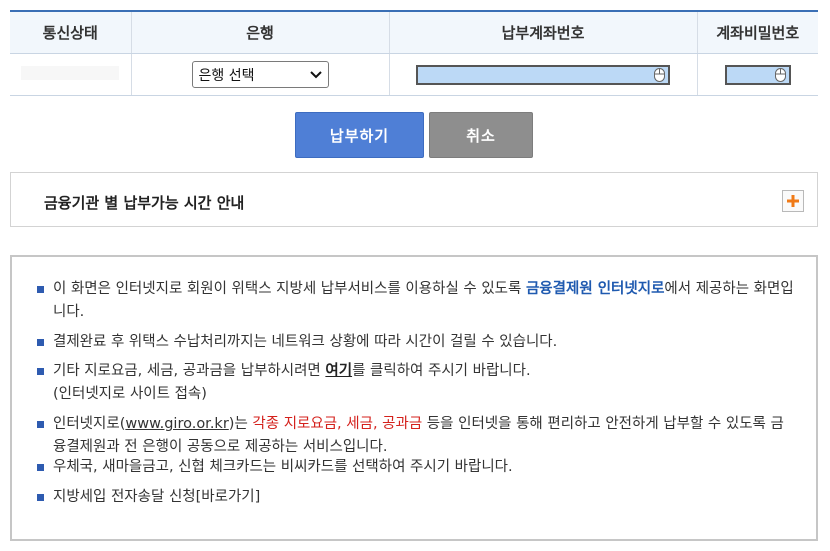 This screenshot has height=551, width=830. I want to click on chevron-down-icon, so click(315, 74).